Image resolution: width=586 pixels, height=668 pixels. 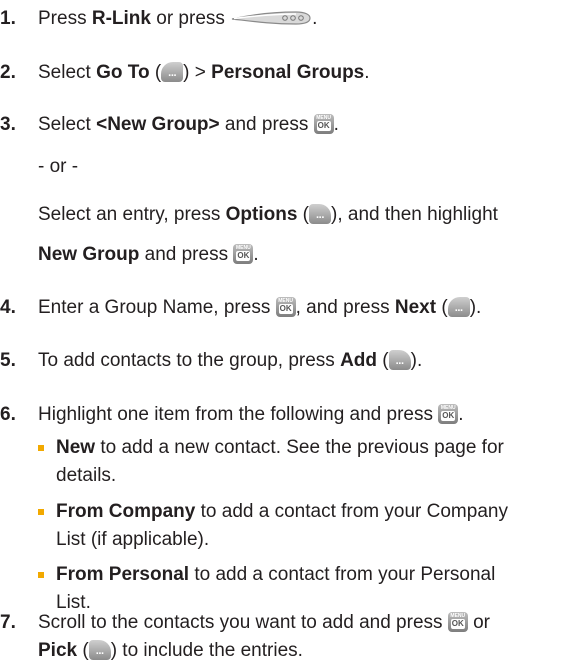 What do you see at coordinates (8, 360) in the screenshot?
I see `step-number: 5.` at bounding box center [8, 360].